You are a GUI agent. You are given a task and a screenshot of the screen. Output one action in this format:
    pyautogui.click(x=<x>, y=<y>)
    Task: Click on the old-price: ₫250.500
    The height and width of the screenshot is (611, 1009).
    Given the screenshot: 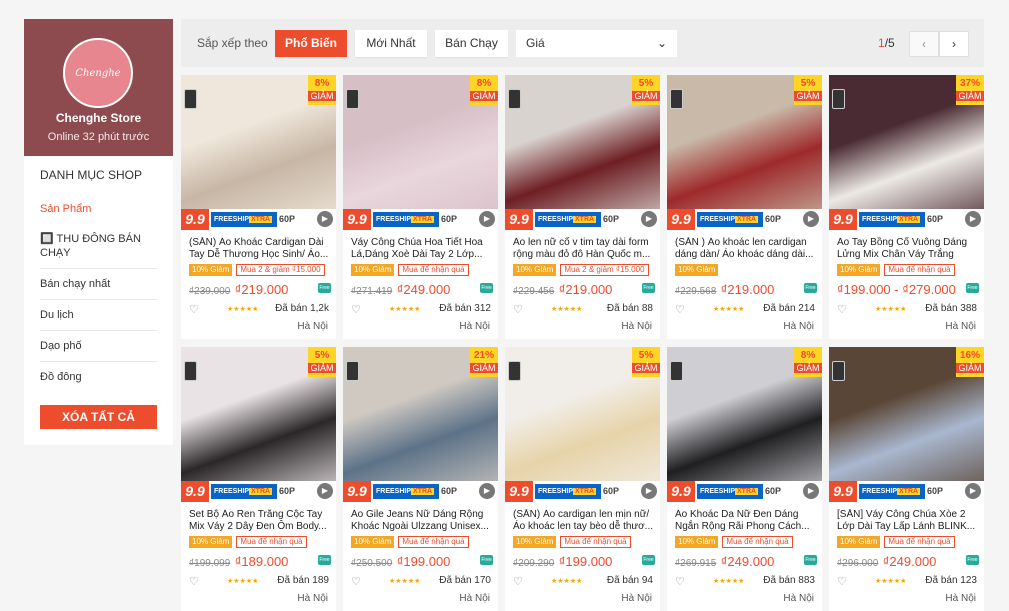 What is the action you would take?
    pyautogui.click(x=372, y=563)
    